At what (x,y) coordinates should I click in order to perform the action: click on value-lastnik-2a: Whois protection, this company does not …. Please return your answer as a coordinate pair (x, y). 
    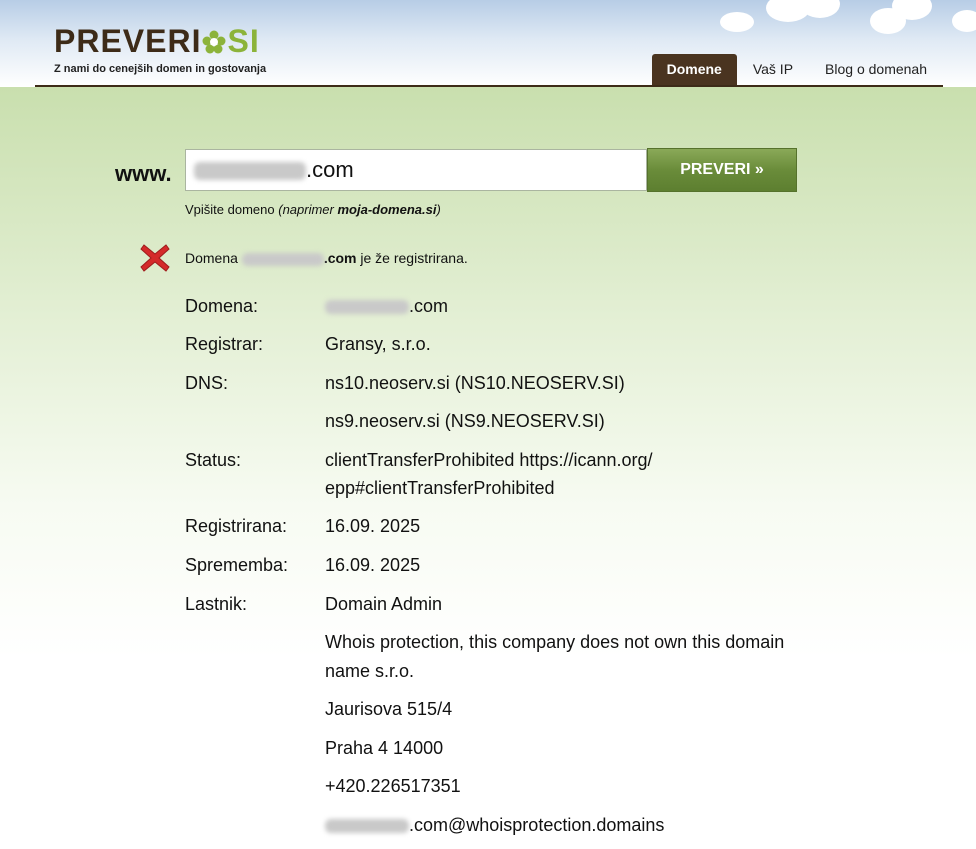
    Looking at the image, I should click on (555, 642).